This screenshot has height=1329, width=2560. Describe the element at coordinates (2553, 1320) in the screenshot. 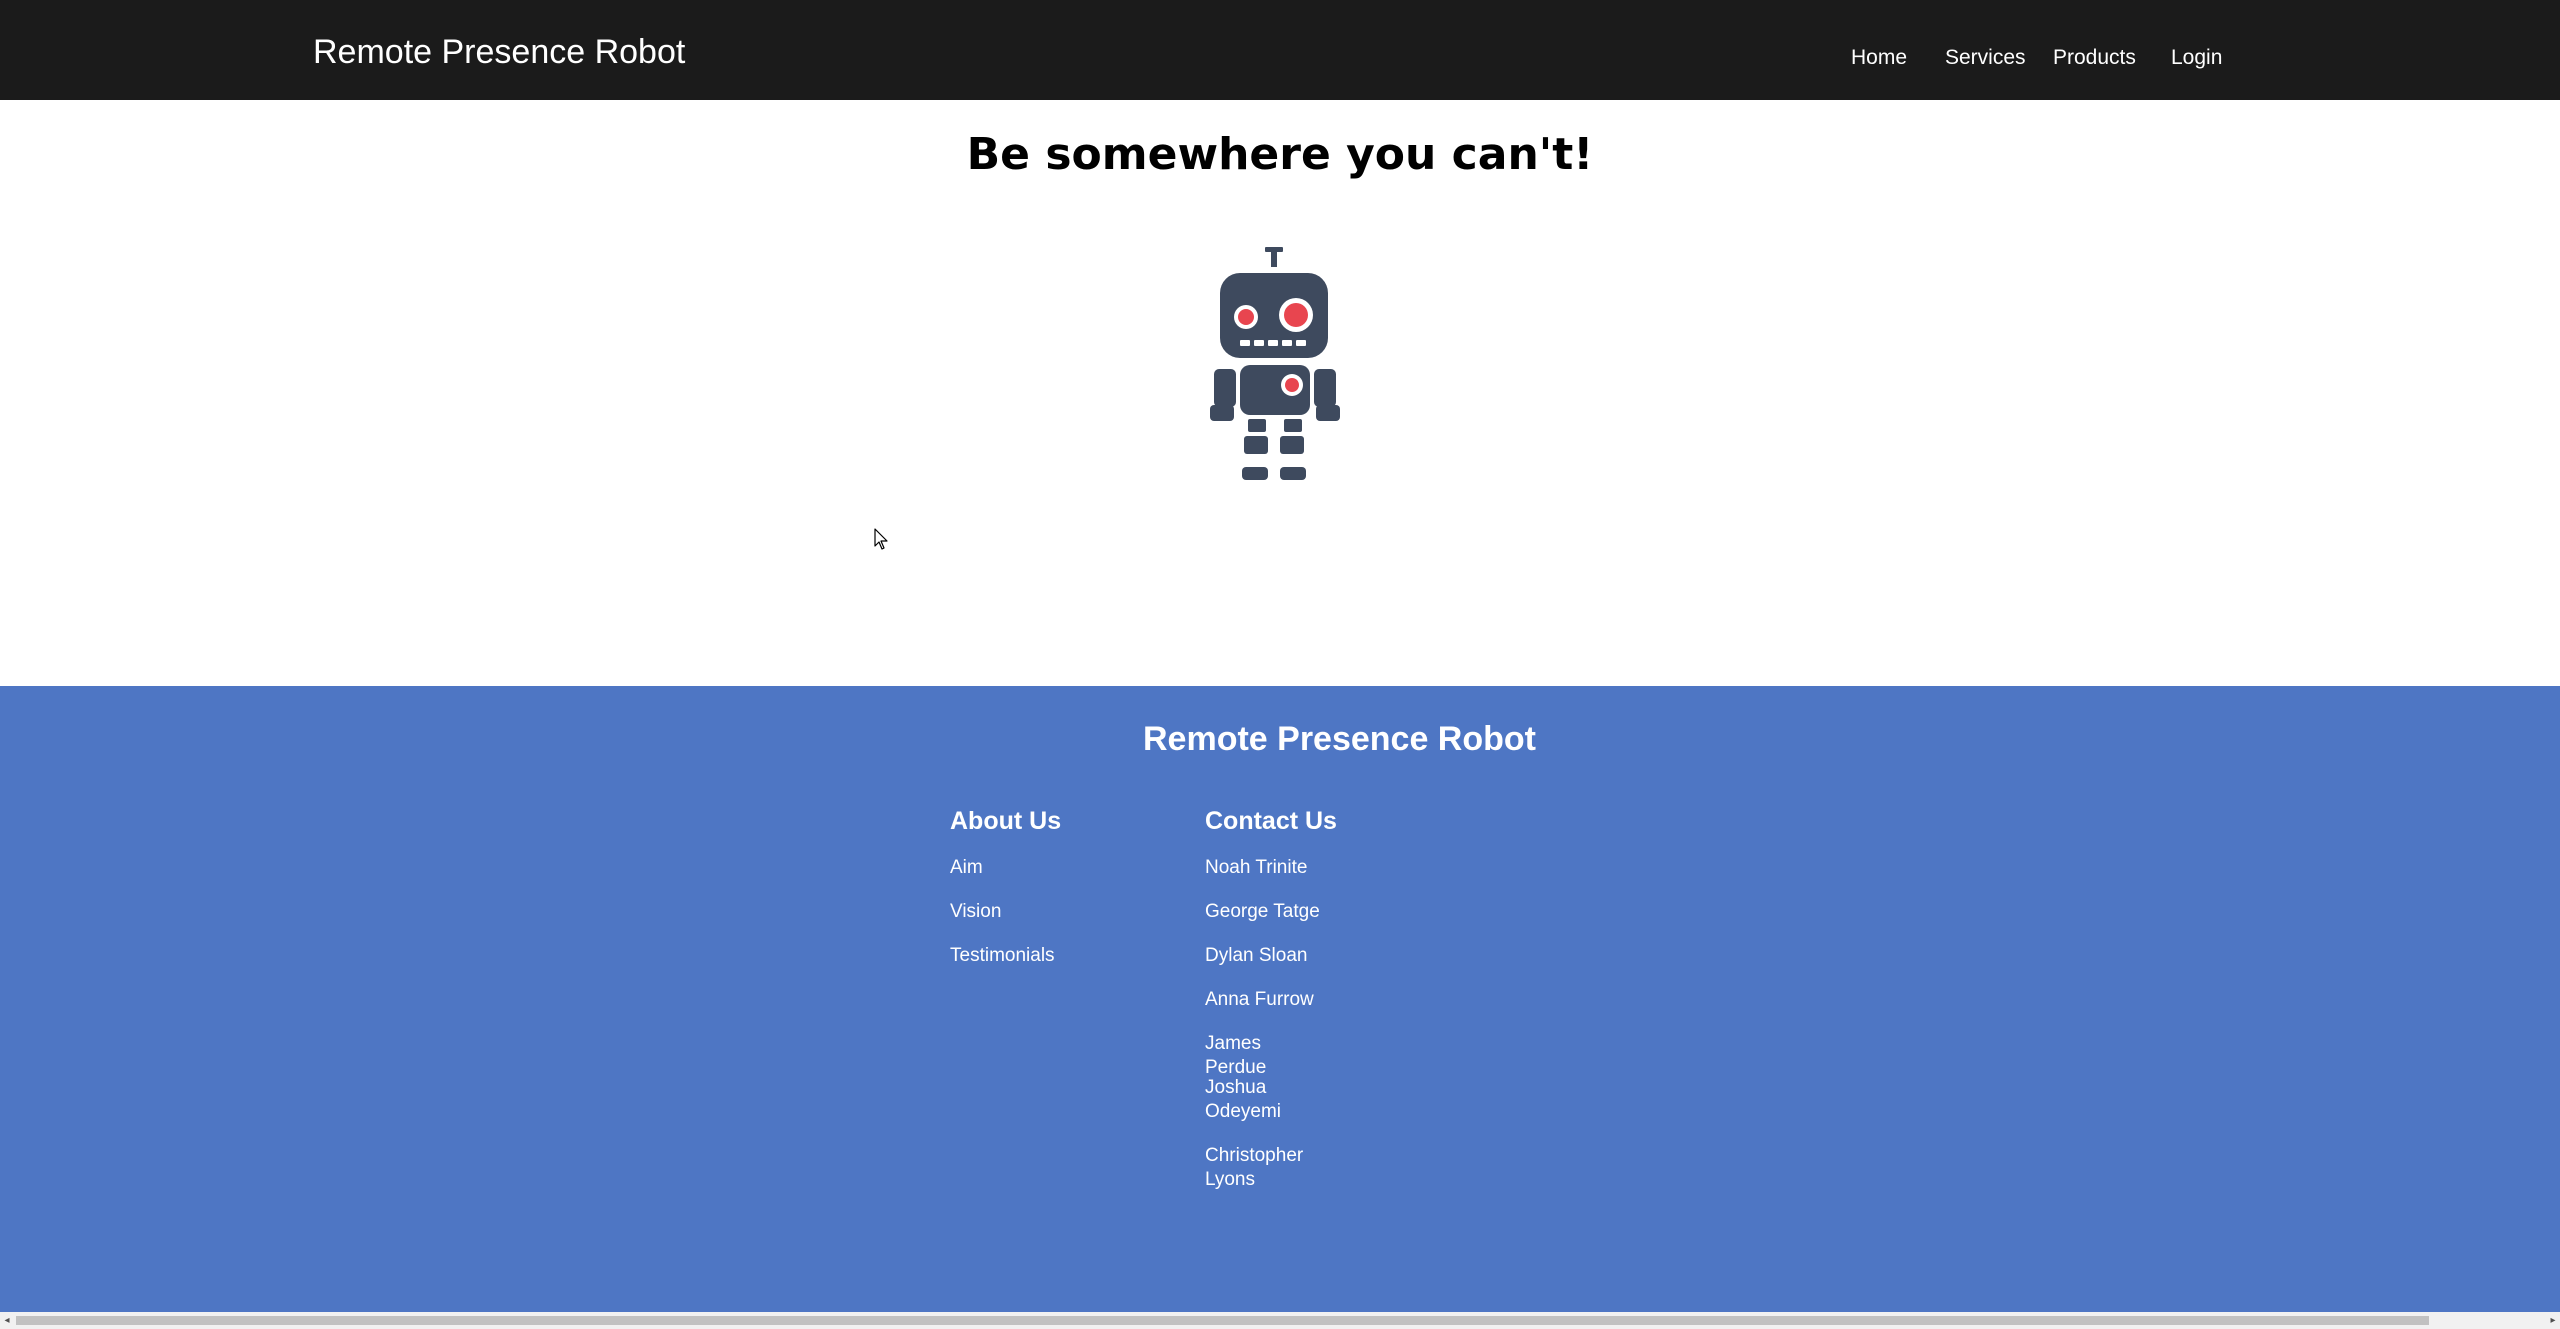

I see `scroll-right-arrow-icon: ▸` at that location.